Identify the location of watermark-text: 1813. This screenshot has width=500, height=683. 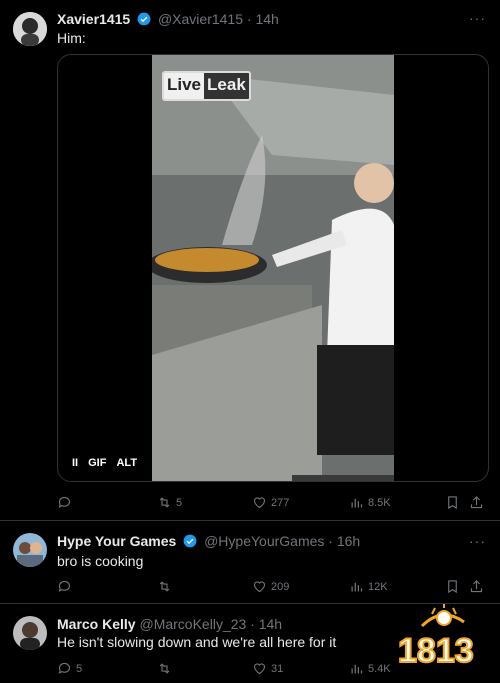
(436, 651).